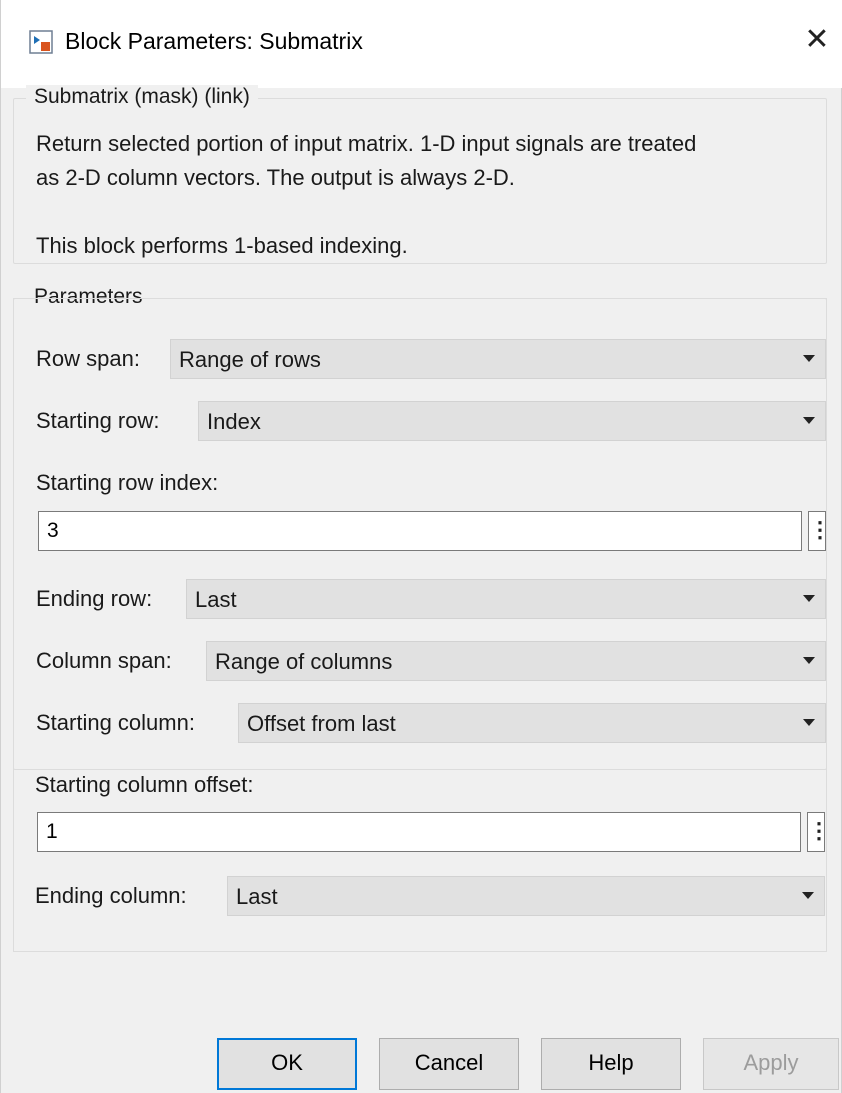 The image size is (842, 1093). What do you see at coordinates (216, 599) in the screenshot?
I see `ending-row-value: Last` at bounding box center [216, 599].